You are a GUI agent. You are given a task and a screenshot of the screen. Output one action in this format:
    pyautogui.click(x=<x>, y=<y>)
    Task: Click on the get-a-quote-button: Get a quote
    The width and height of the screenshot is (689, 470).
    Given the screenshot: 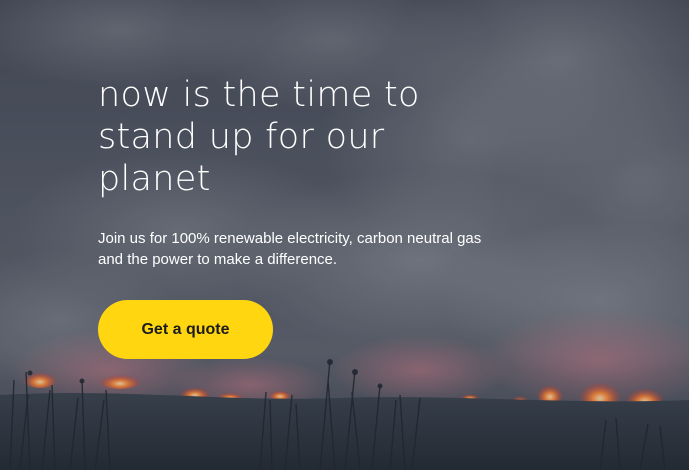 What is the action you would take?
    pyautogui.click(x=185, y=329)
    